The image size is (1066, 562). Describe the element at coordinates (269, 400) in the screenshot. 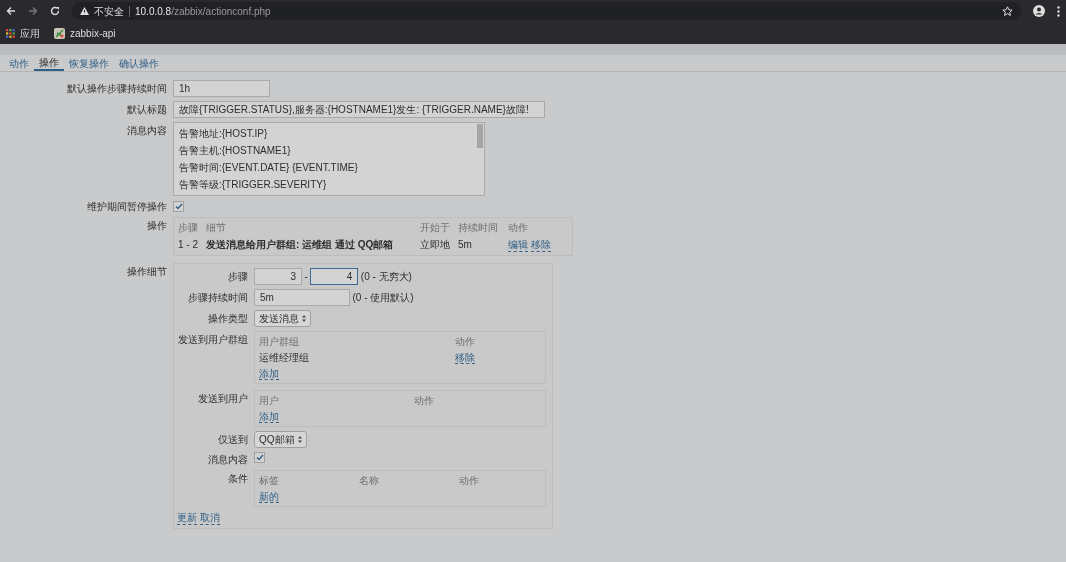

I see `column-header: 用户` at that location.